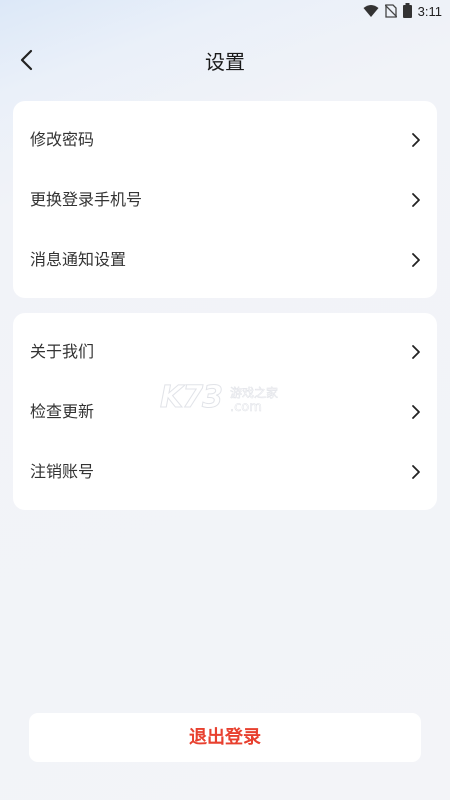  Describe the element at coordinates (78, 259) in the screenshot. I see `menu-item-label: 消息通知设置` at that location.